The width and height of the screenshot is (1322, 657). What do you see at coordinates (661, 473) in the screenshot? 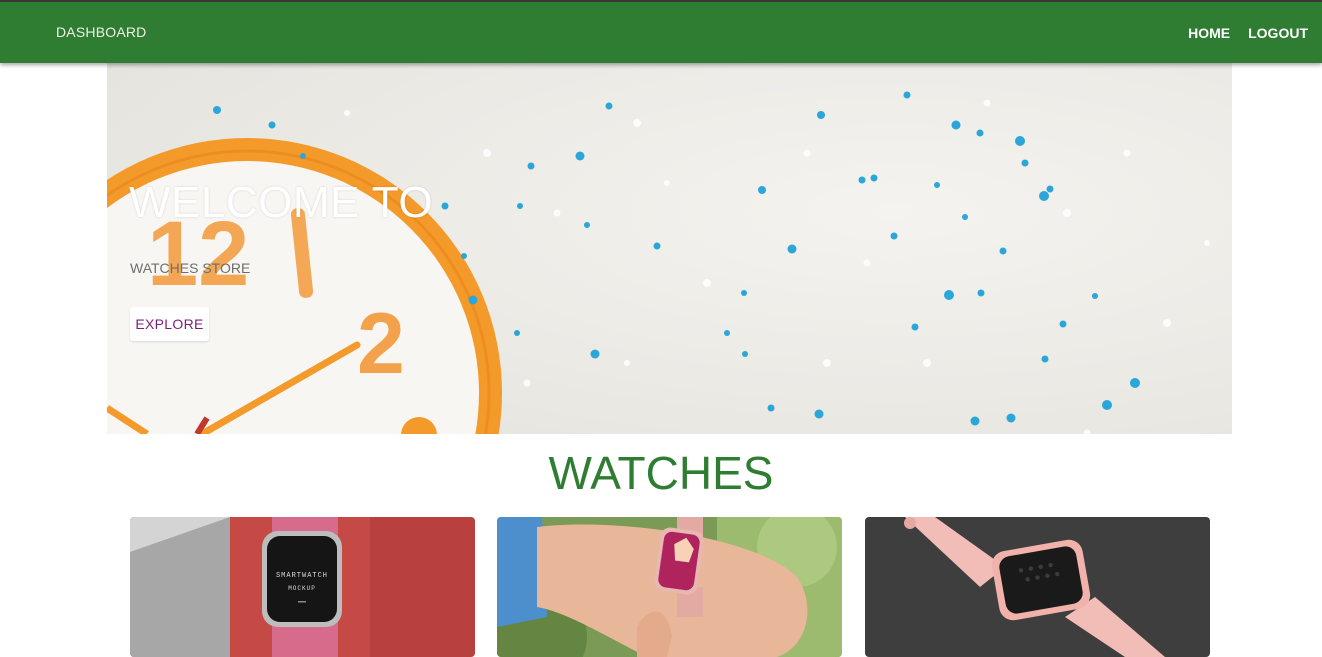
I see `watches-section-title: WATCHES` at bounding box center [661, 473].